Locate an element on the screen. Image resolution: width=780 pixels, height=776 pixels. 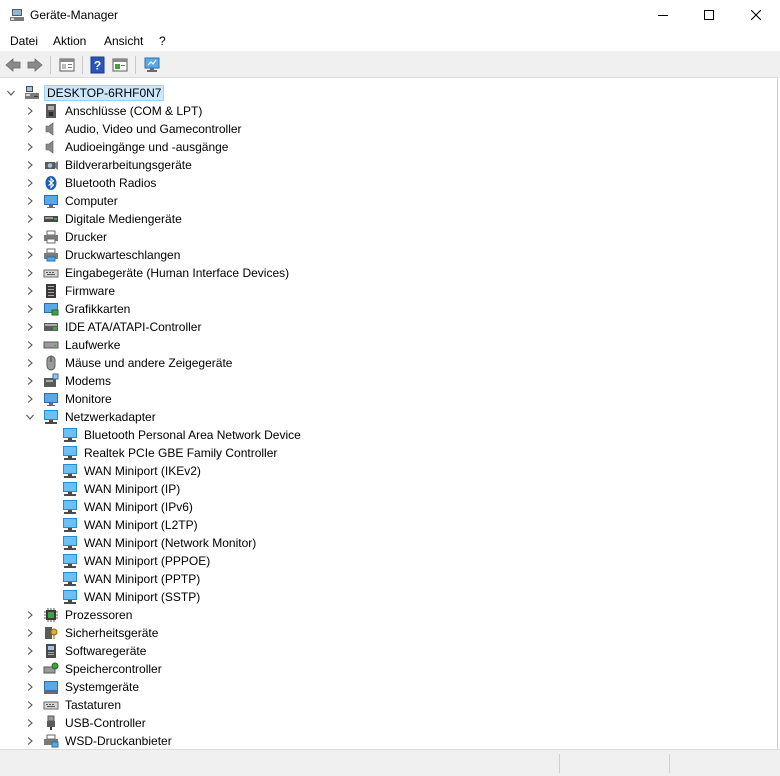
printer-queue-icon is located at coordinates (51, 255).